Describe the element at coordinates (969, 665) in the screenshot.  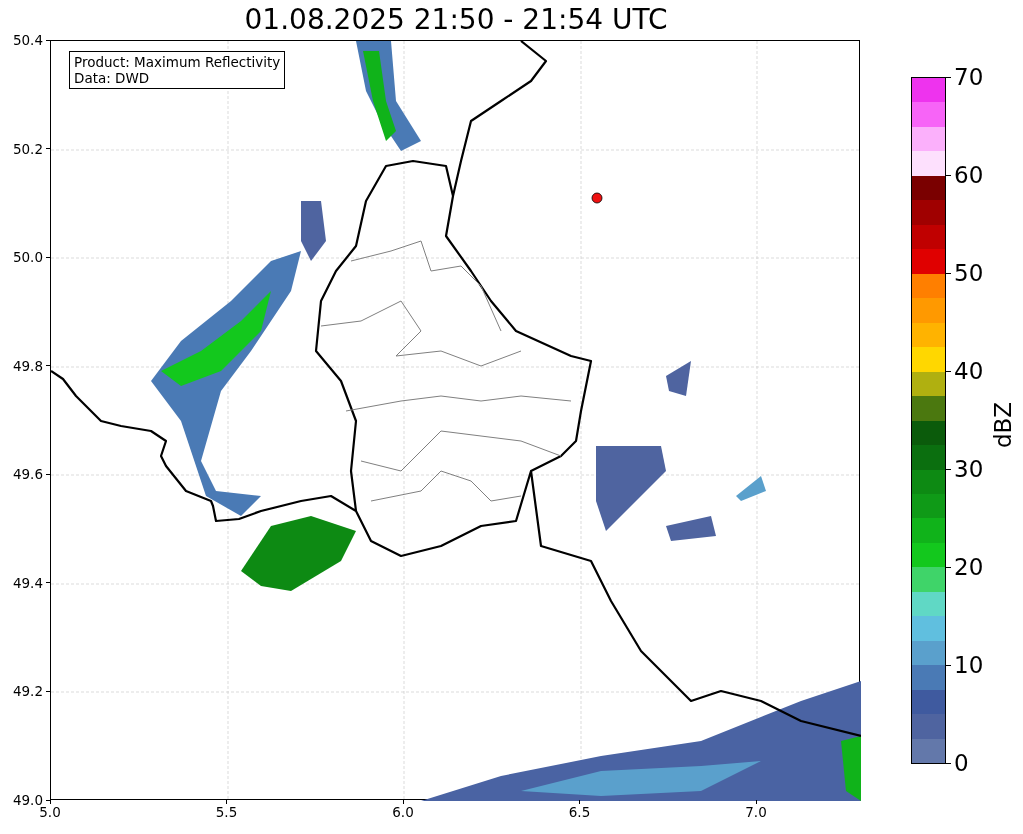
I see `colorbar-tick-label: 10` at that location.